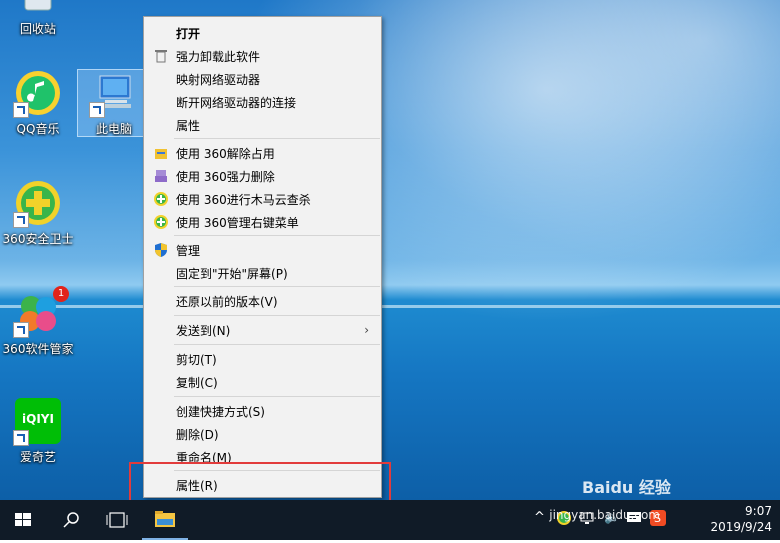 This screenshot has width=780, height=543. I want to click on shredder-icon, so click(161, 176).